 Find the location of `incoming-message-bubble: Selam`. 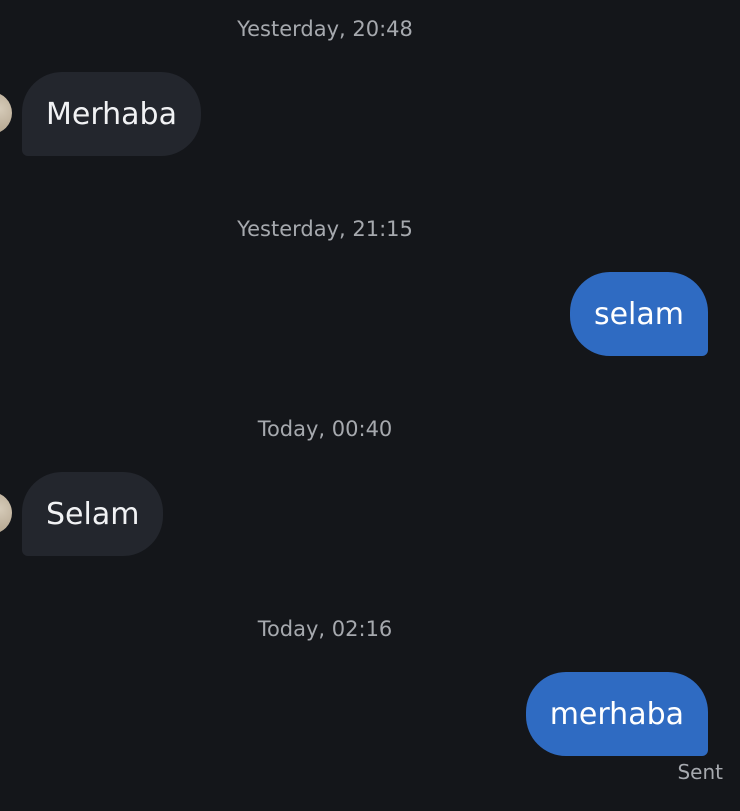

incoming-message-bubble: Selam is located at coordinates (93, 514).